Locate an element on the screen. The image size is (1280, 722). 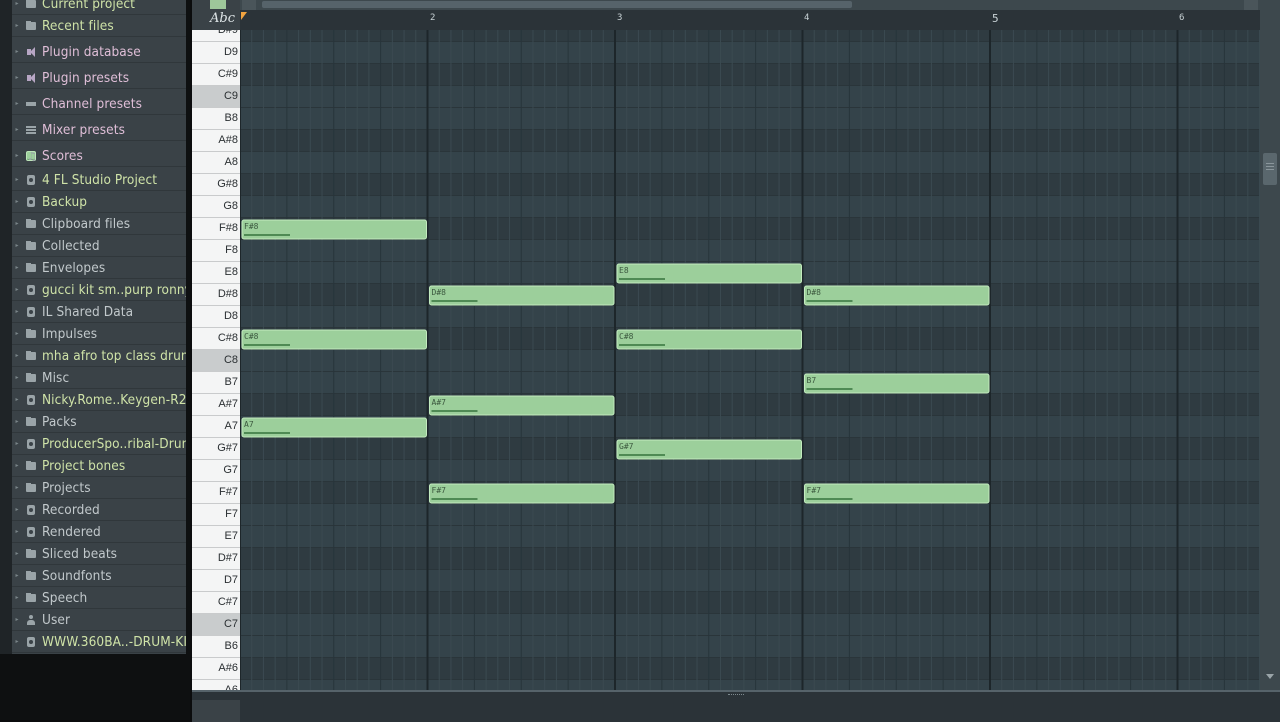
piano-key: G8 is located at coordinates (216, 207).